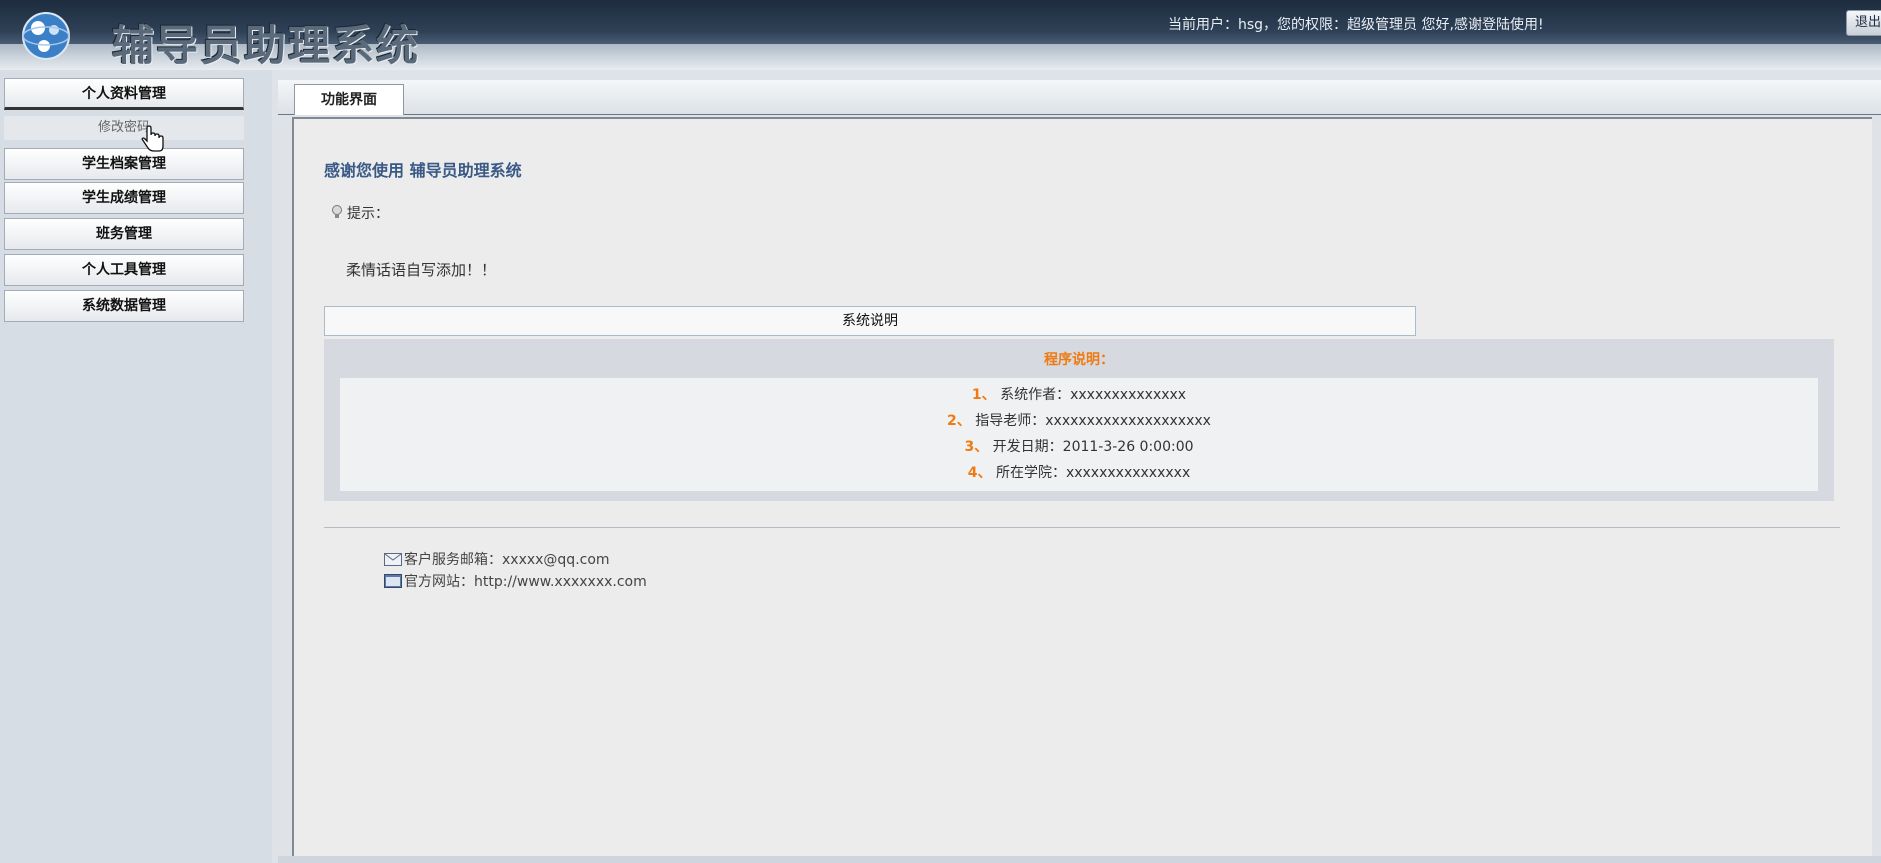 The width and height of the screenshot is (1881, 863). I want to click on sidebar-item-student-grades: 学生成绩管理, so click(124, 198).